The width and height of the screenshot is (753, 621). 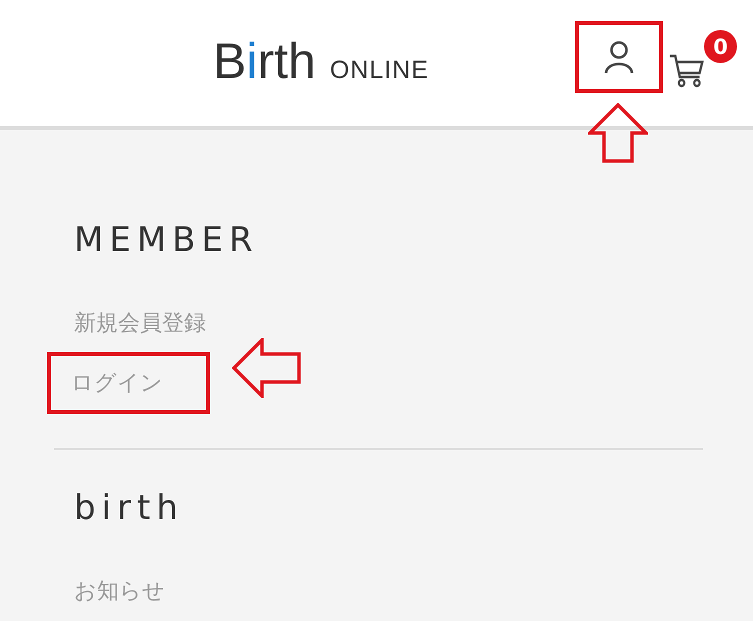 I want to click on account-button, so click(x=619, y=57).